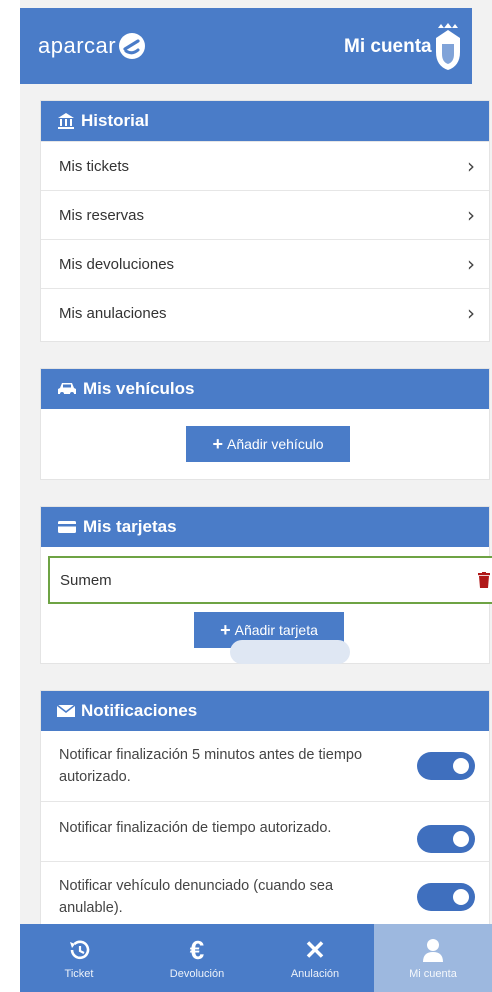  Describe the element at coordinates (117, 264) in the screenshot. I see `historial-item-label: Mis devoluciones` at that location.